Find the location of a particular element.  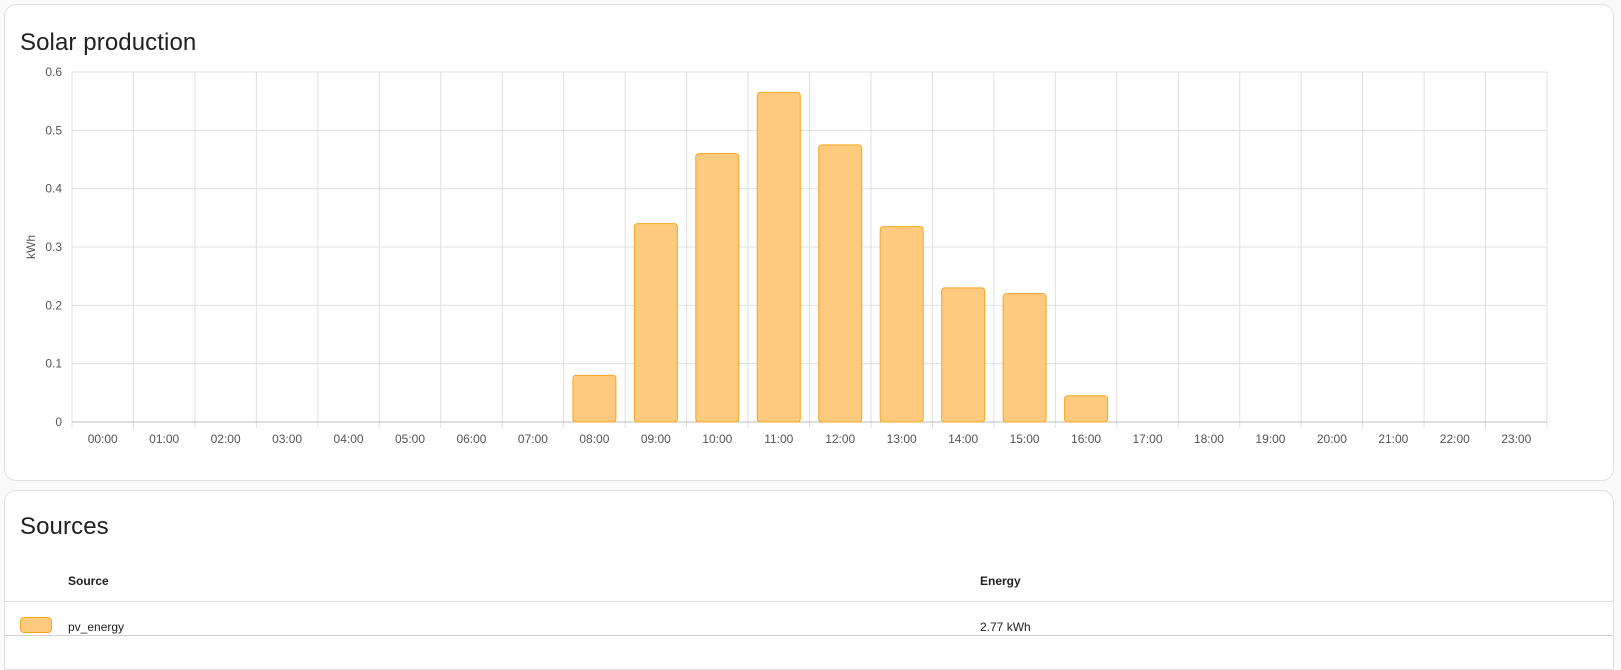

column-header-source: Source is located at coordinates (88, 581).